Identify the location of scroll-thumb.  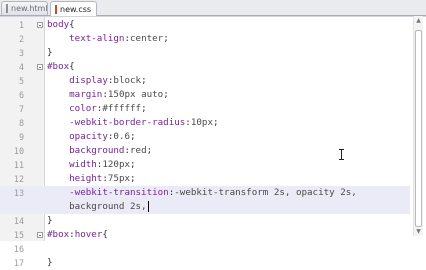
(418, 128).